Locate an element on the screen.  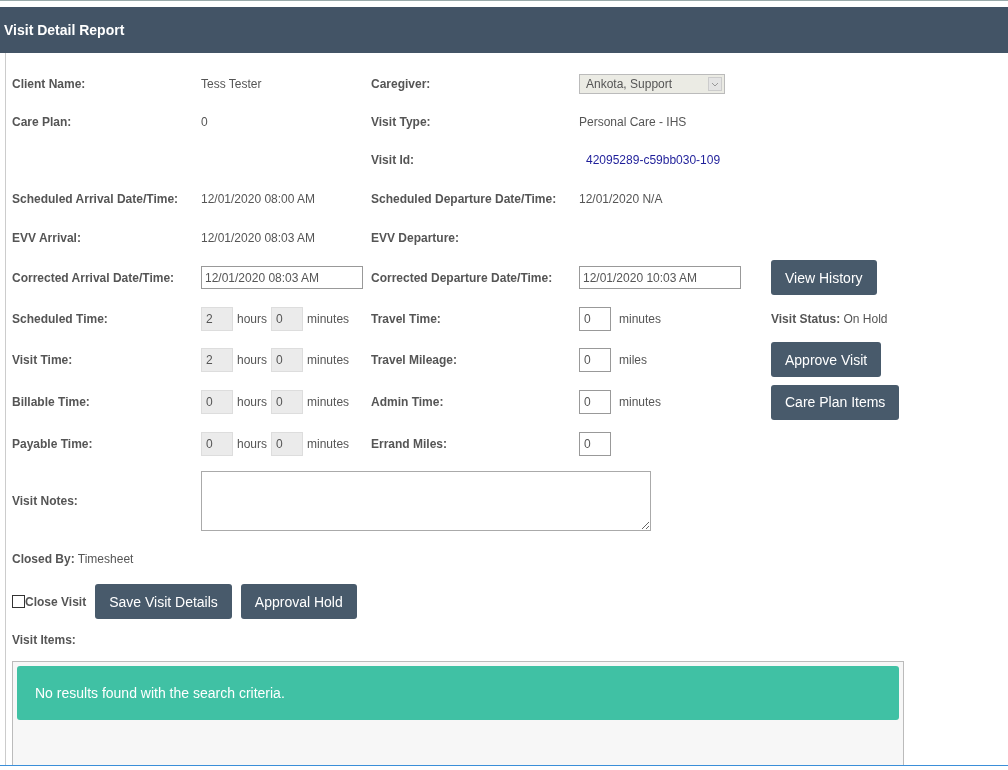
unit-label: miles is located at coordinates (633, 359).